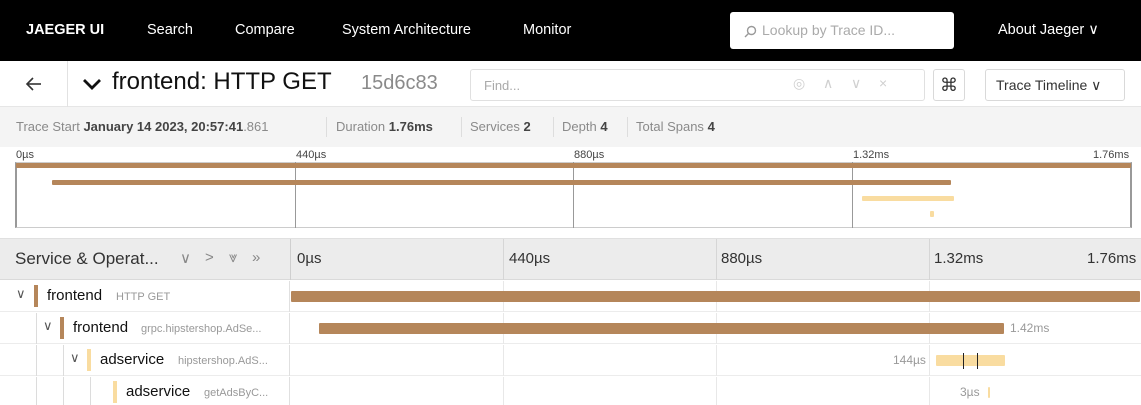 The width and height of the screenshot is (1141, 405). What do you see at coordinates (406, 30) in the screenshot?
I see `nav-system-architecture: System Architecture` at bounding box center [406, 30].